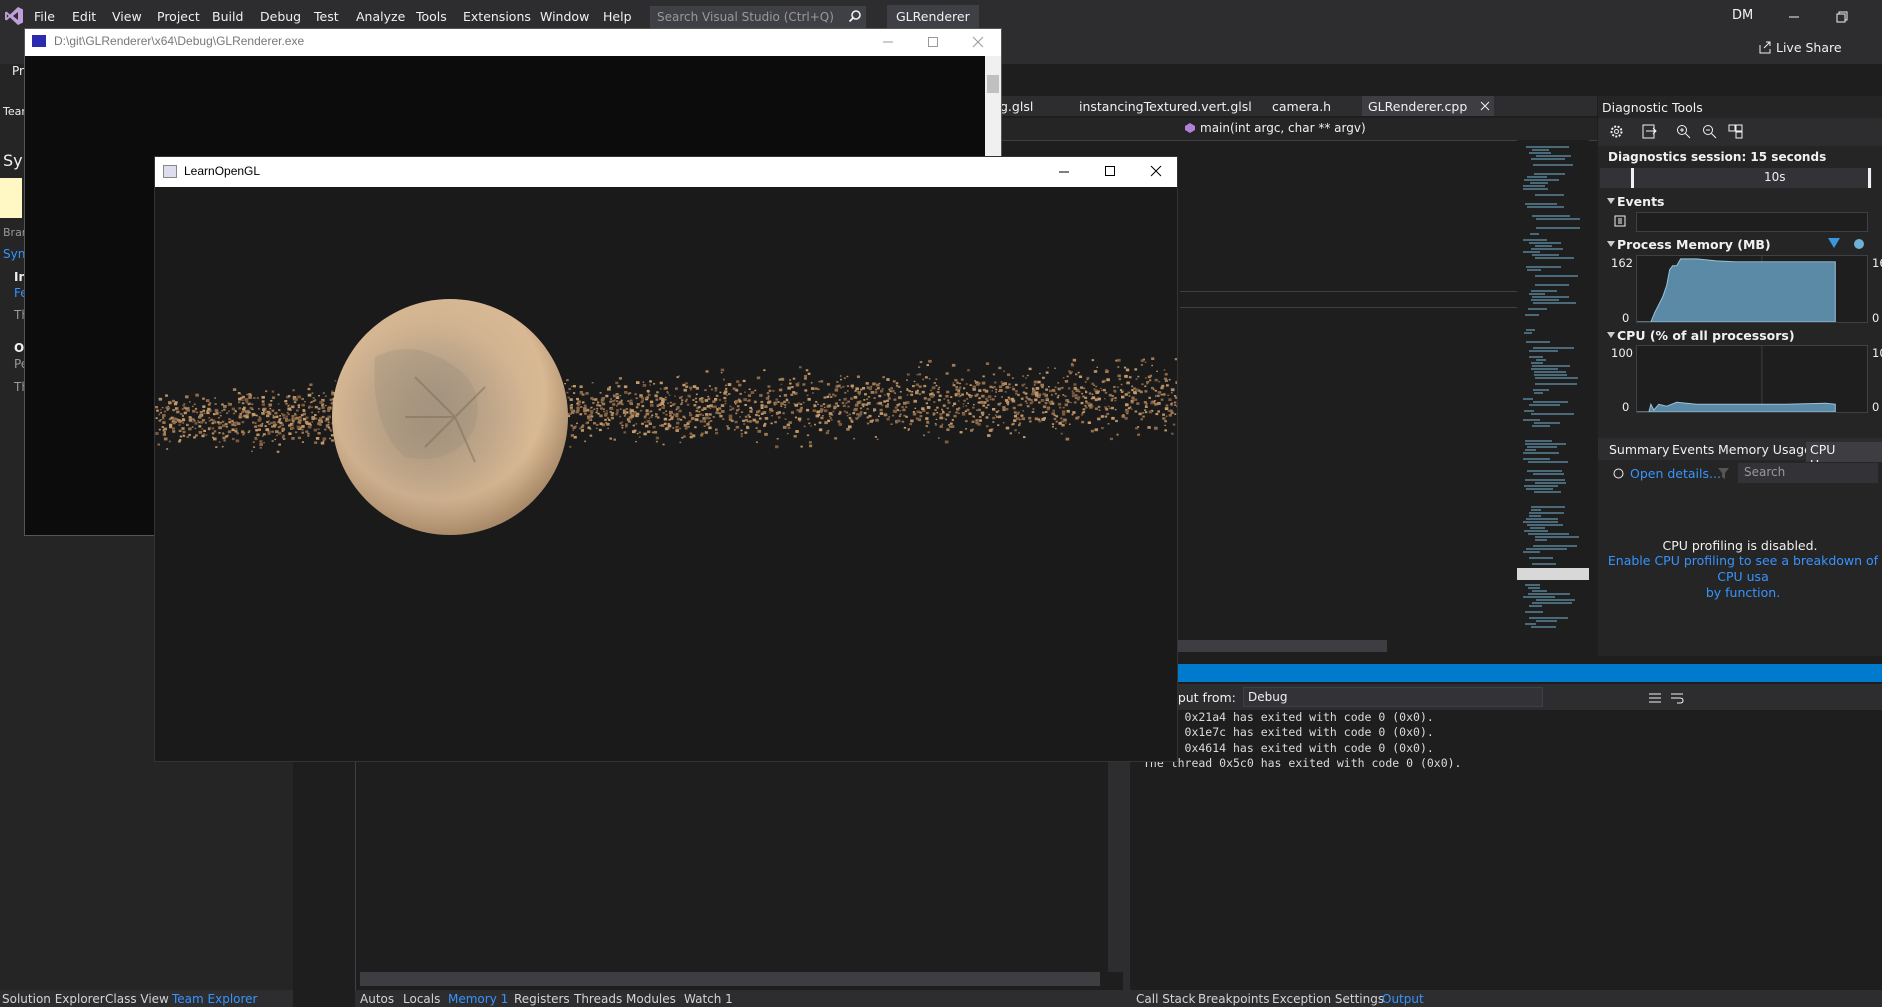 This screenshot has height=1007, width=1882. I want to click on tab-solution-explorer: Solution Explorer, so click(53, 999).